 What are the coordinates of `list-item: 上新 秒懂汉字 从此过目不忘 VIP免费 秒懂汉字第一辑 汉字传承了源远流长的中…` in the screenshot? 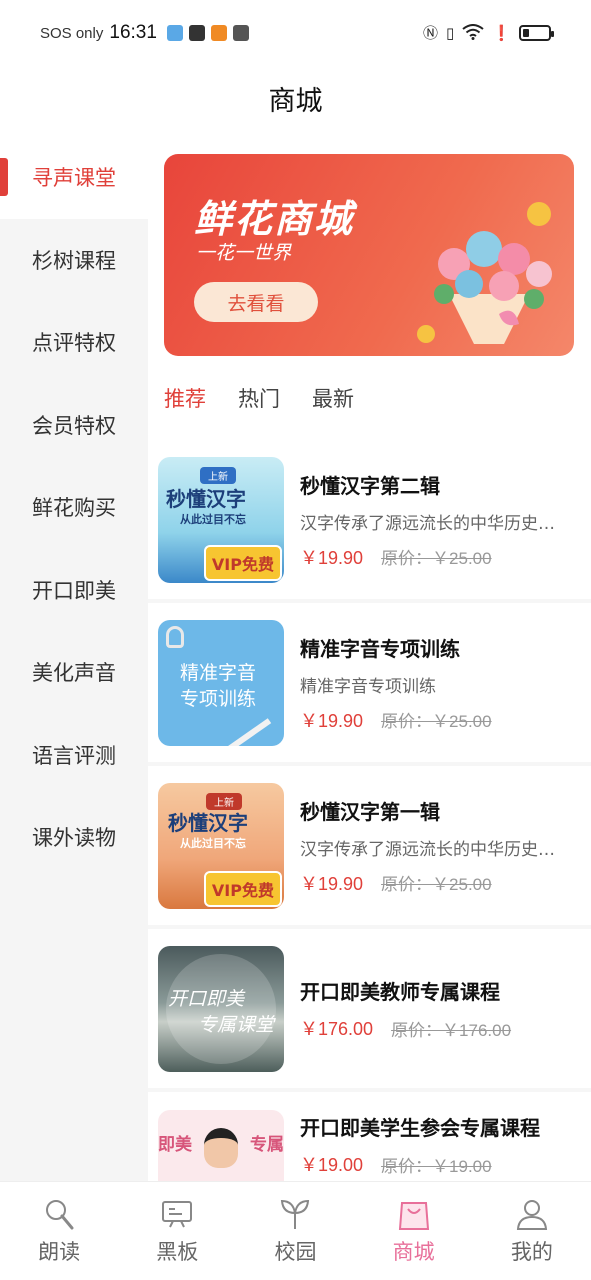 It's located at (369, 845).